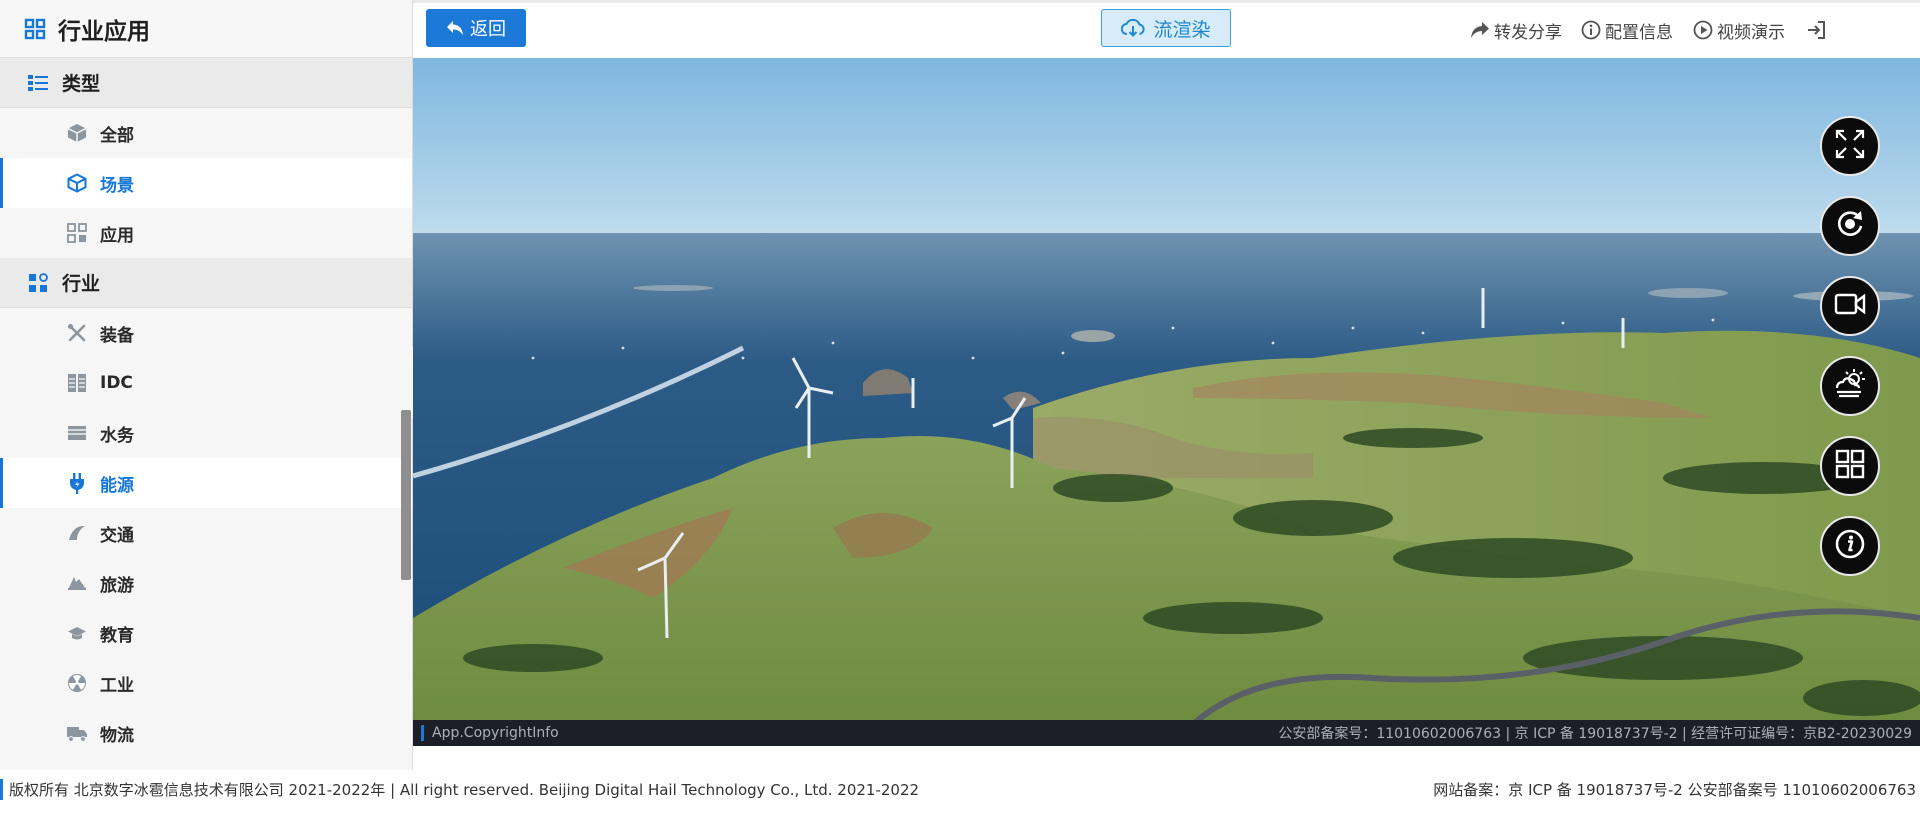  What do you see at coordinates (38, 83) in the screenshot?
I see `list-icon` at bounding box center [38, 83].